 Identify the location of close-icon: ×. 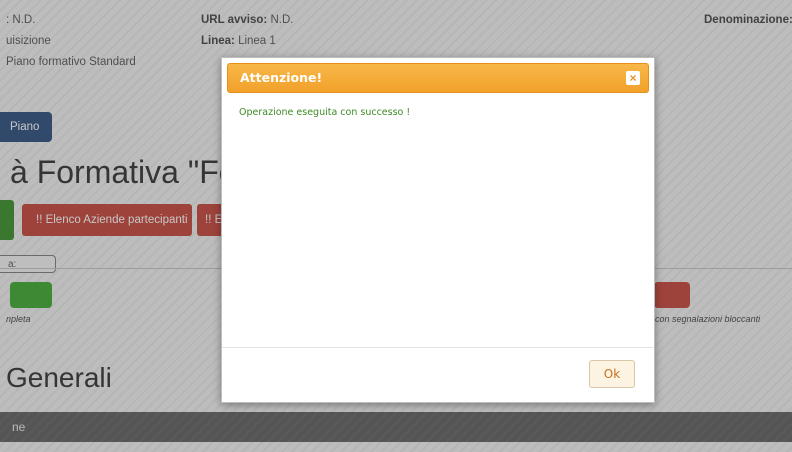
(633, 78).